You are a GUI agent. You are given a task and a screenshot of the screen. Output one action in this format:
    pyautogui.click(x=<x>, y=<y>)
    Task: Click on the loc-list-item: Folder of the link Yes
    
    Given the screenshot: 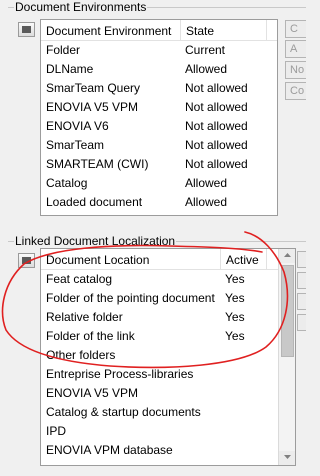 What is the action you would take?
    pyautogui.click(x=168, y=336)
    